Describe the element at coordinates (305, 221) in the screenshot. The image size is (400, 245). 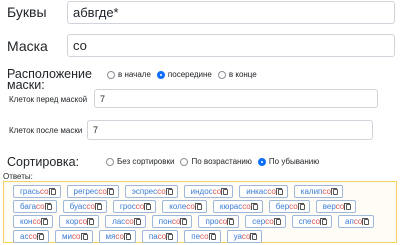
I see `answer-stem: спе` at that location.